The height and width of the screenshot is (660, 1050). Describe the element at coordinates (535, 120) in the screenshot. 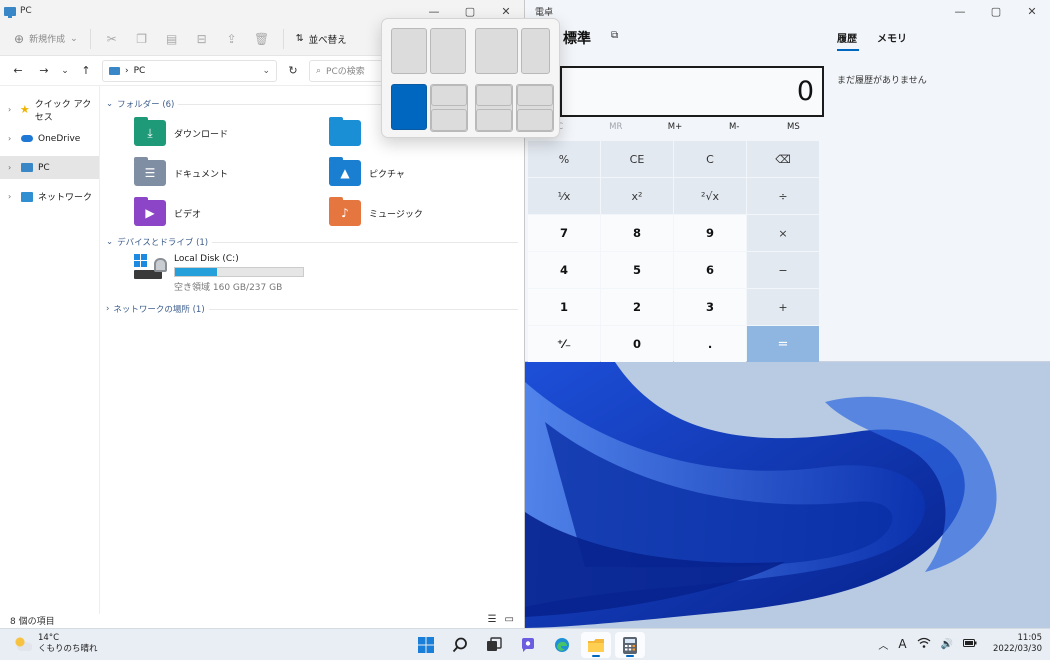

I see `snap-zone-bottom-right-quad` at that location.